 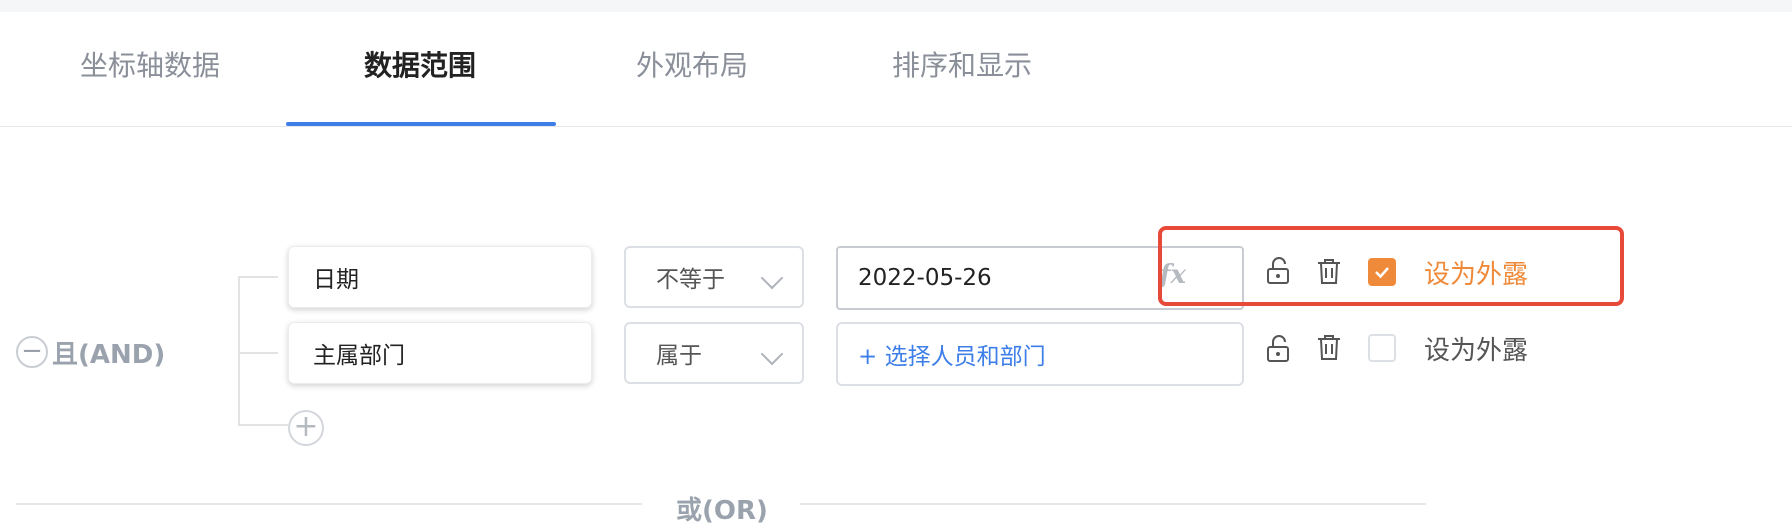 What do you see at coordinates (239, 351) in the screenshot?
I see `group-tree-line` at bounding box center [239, 351].